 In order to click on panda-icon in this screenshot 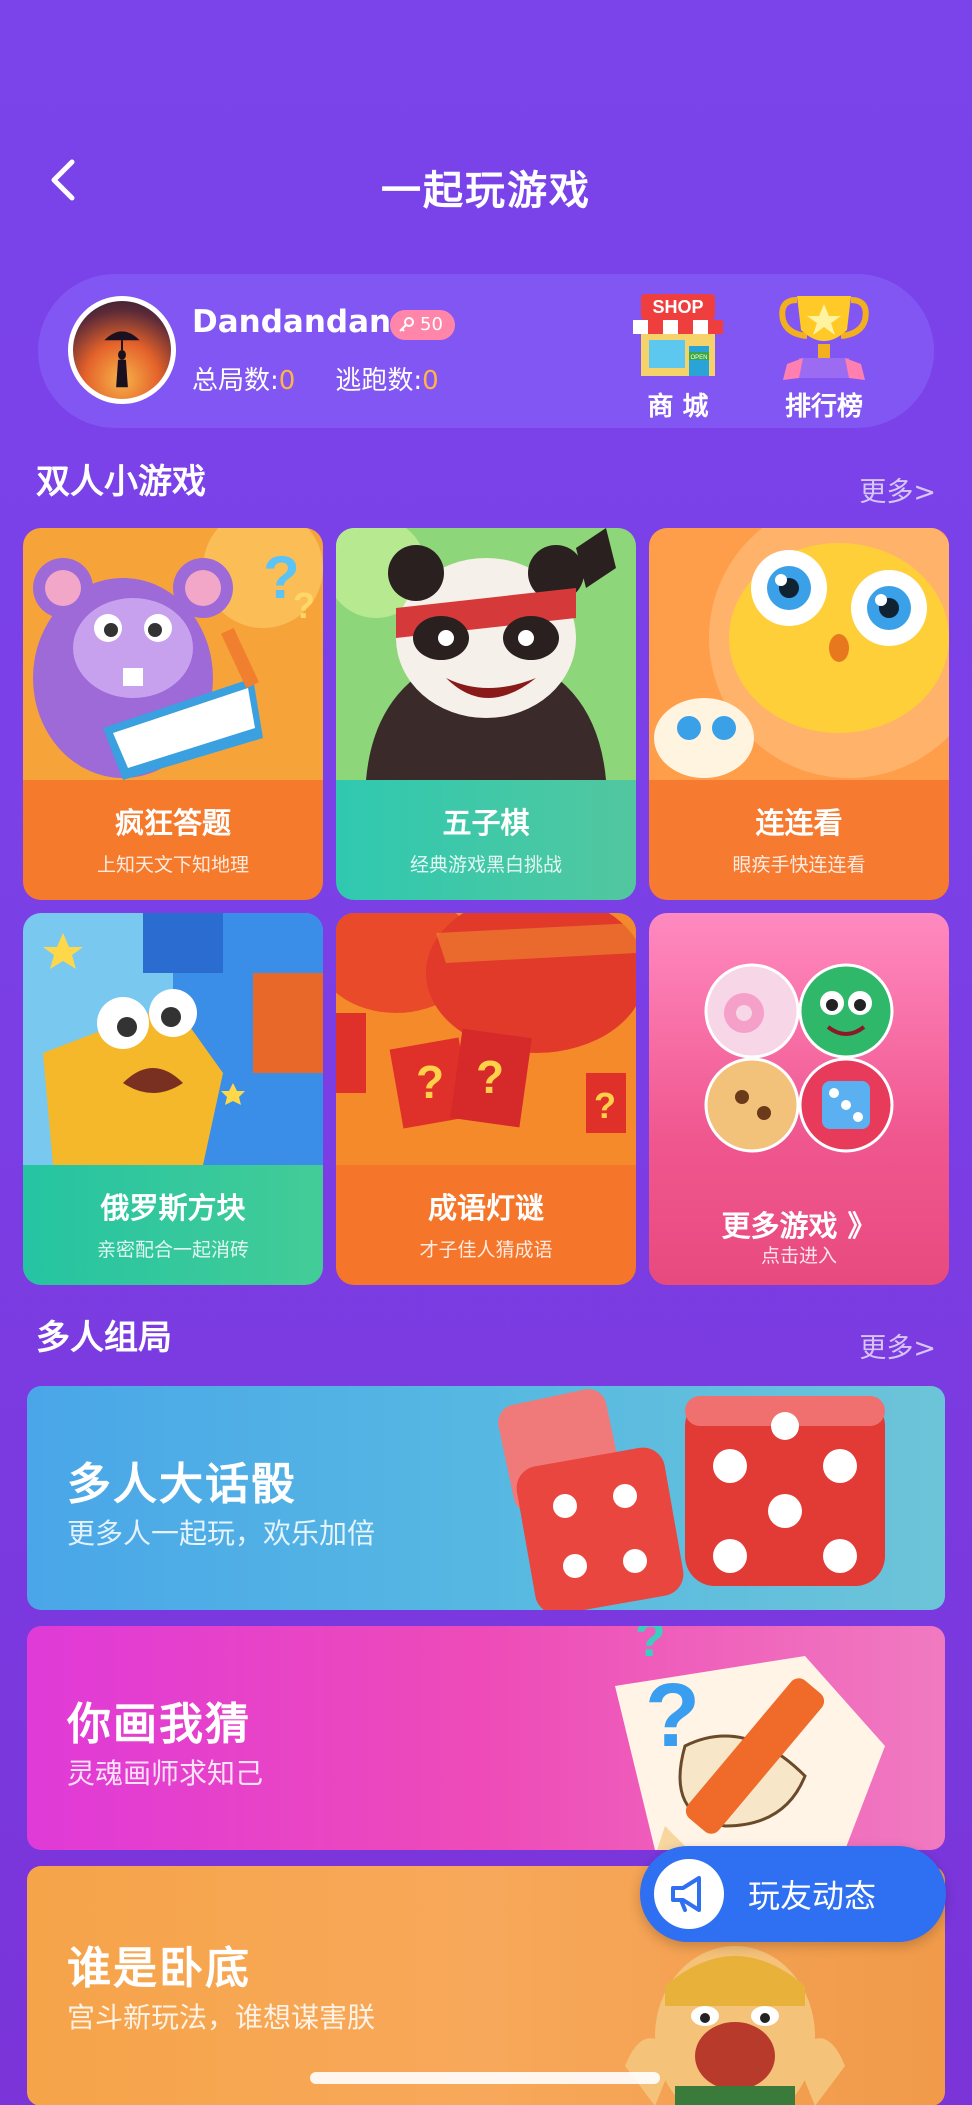, I will do `click(486, 654)`.